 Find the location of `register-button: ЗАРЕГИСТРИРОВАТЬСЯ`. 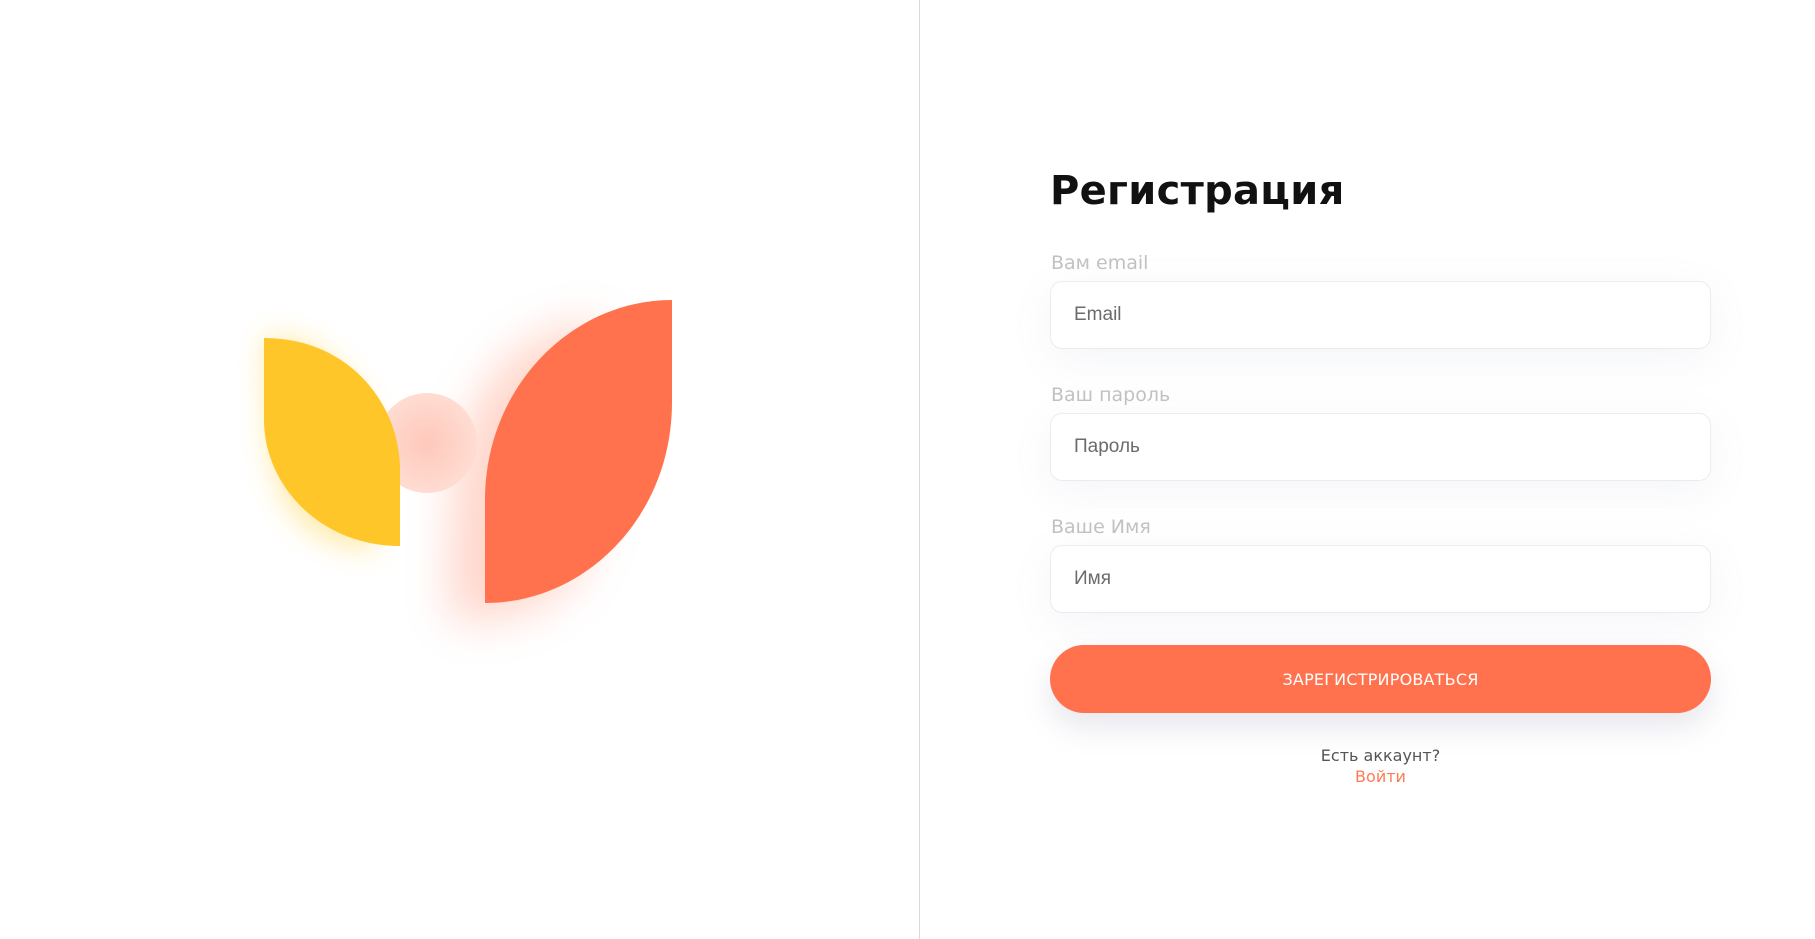

register-button: ЗАРЕГИСТРИРОВАТЬСЯ is located at coordinates (1380, 679).